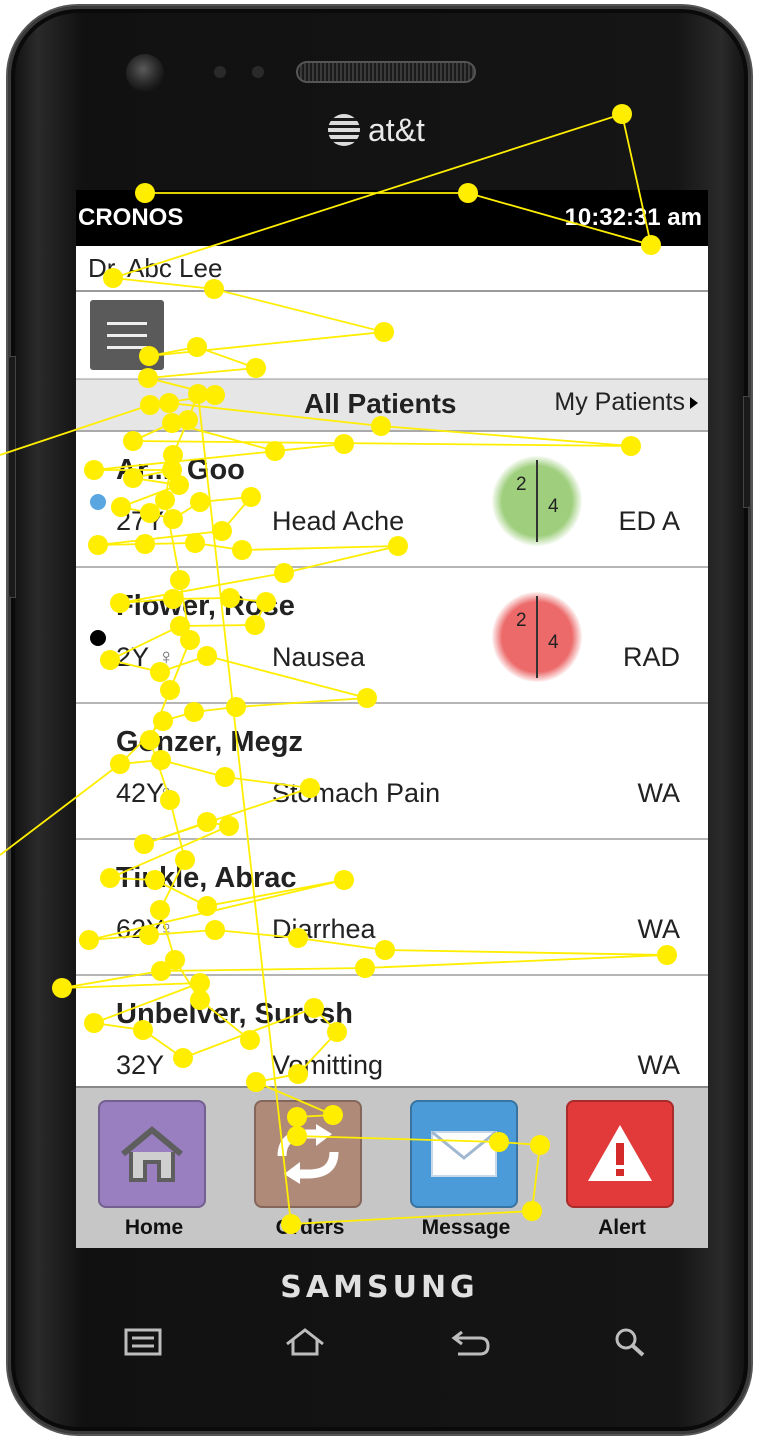 The image size is (759, 1440). I want to click on menu-icon, so click(127, 323).